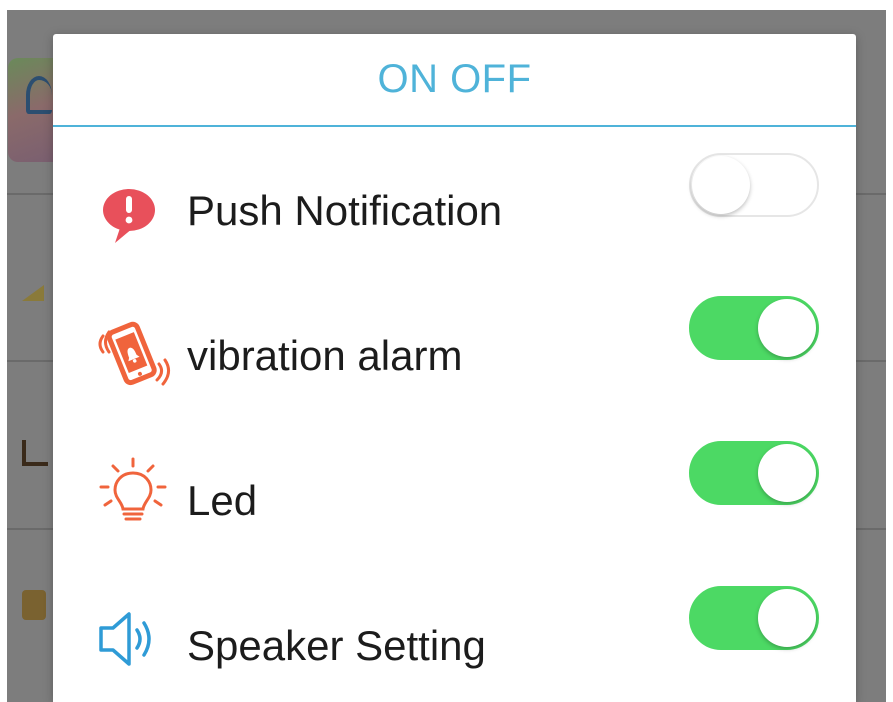 This screenshot has height=702, width=893. I want to click on setting-row-vibration-alarm: vibration alarm, so click(454, 349).